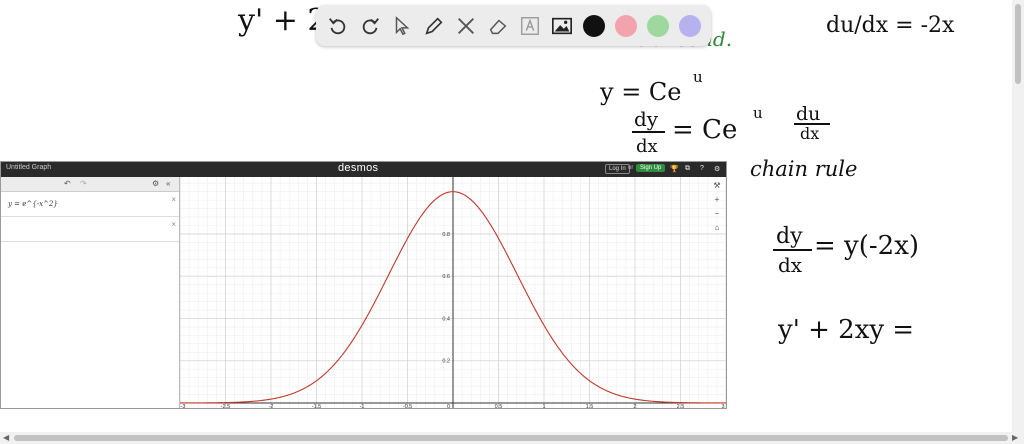 The height and width of the screenshot is (444, 1024). Describe the element at coordinates (681, 406) in the screenshot. I see `x-tick-label: 2.5` at that location.